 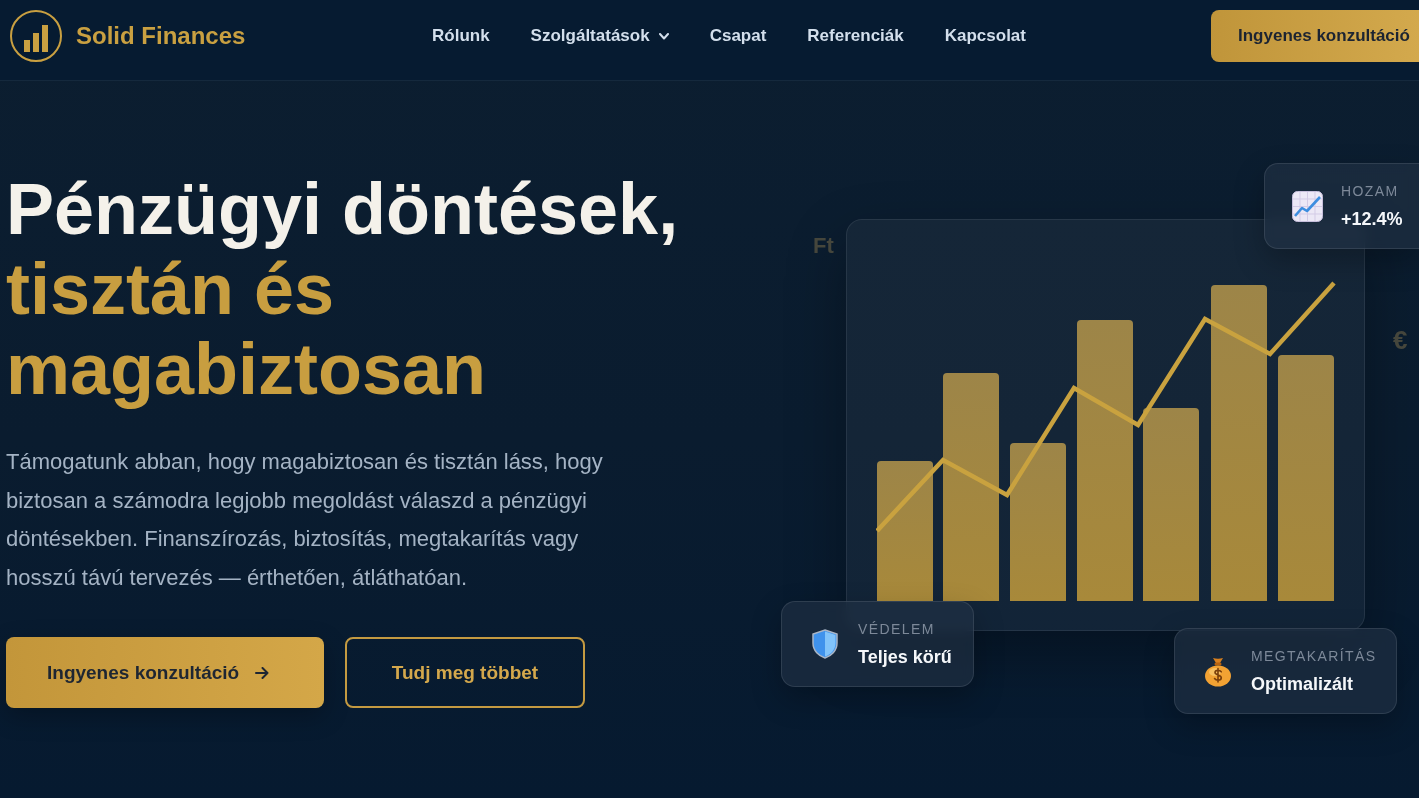 What do you see at coordinates (343, 289) in the screenshot?
I see `hero-title: Pénzügyi döntések, tisztán és magabiztosan` at bounding box center [343, 289].